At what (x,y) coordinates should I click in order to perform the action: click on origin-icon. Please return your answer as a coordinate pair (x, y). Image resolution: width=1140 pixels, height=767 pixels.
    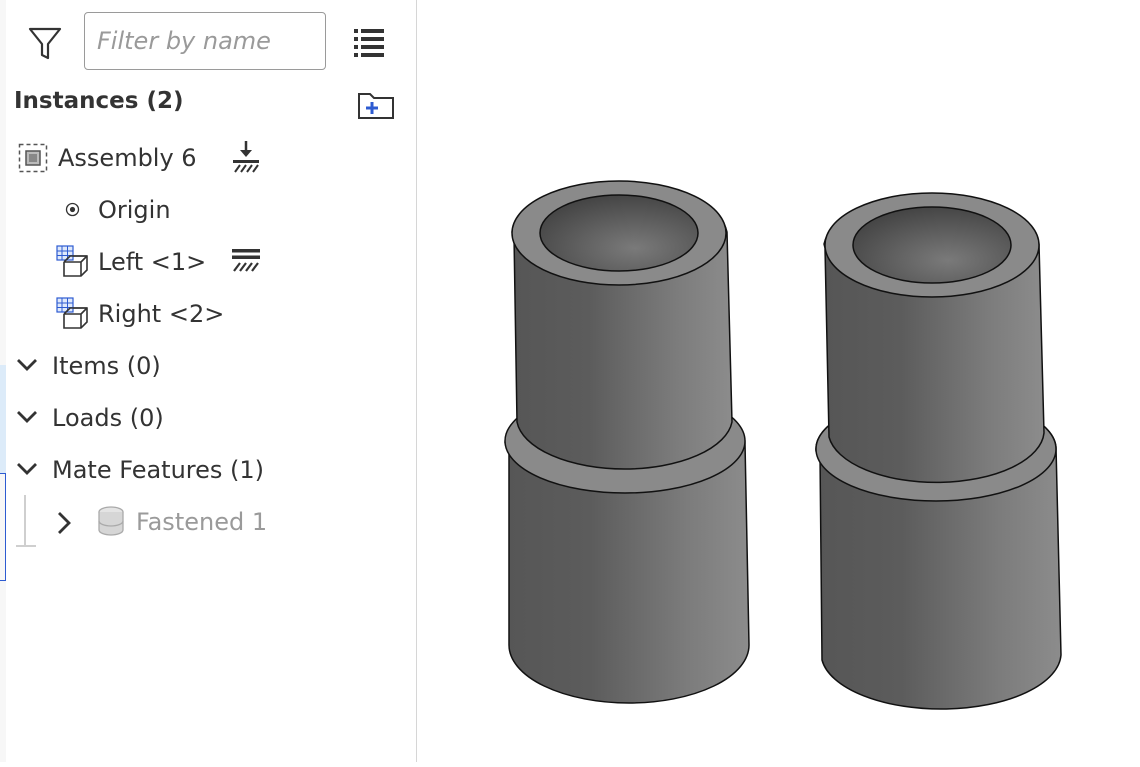
    Looking at the image, I should click on (72, 209).